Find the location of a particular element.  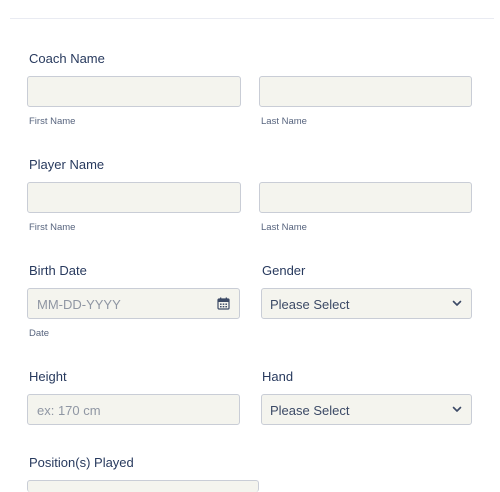

player-last-name-sublabel: Last Name is located at coordinates (284, 227).